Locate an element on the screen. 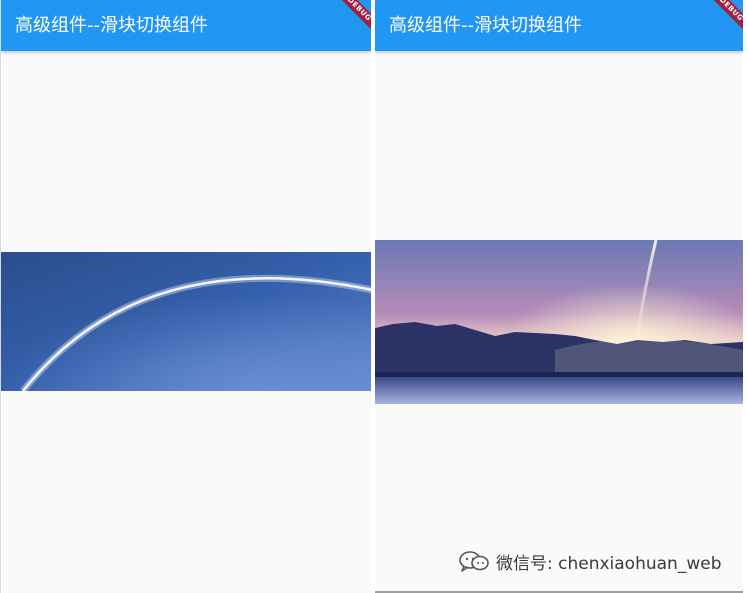  carousel-slide-sky-arc is located at coordinates (186, 321).